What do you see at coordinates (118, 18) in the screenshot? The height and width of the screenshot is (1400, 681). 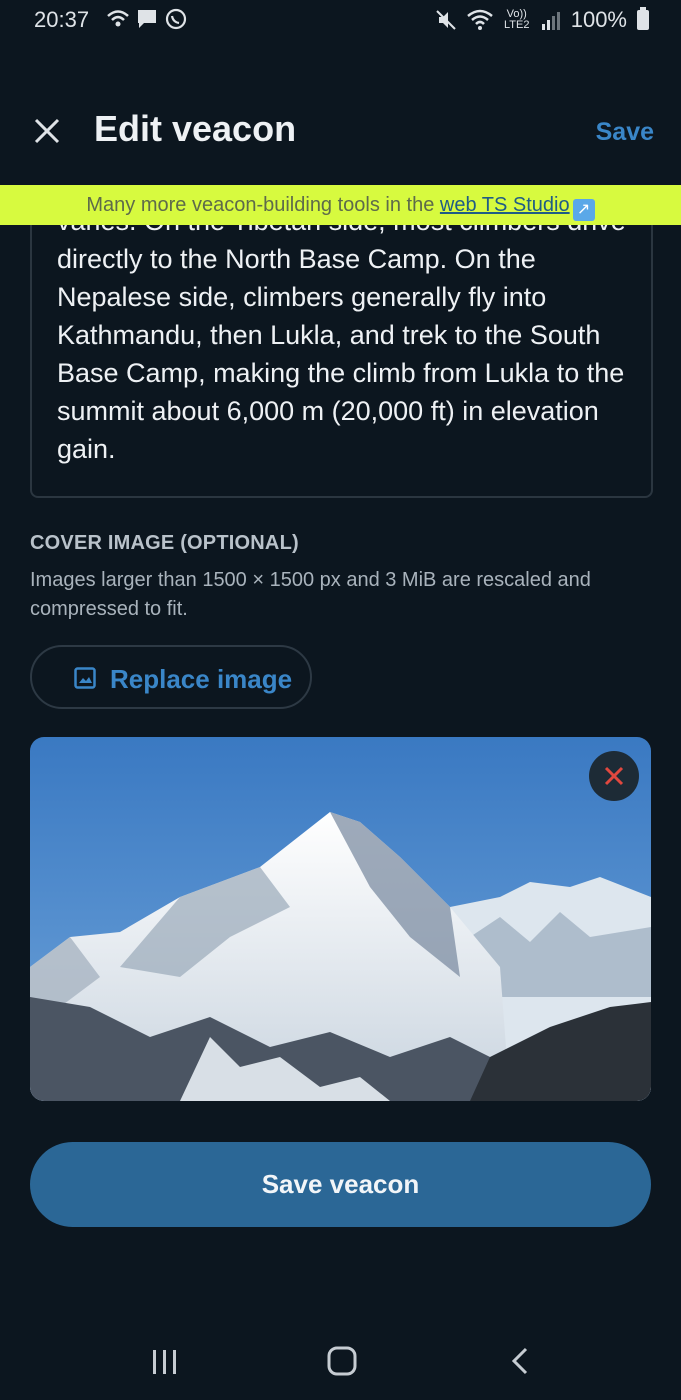 I see `wifi-calling-icon` at bounding box center [118, 18].